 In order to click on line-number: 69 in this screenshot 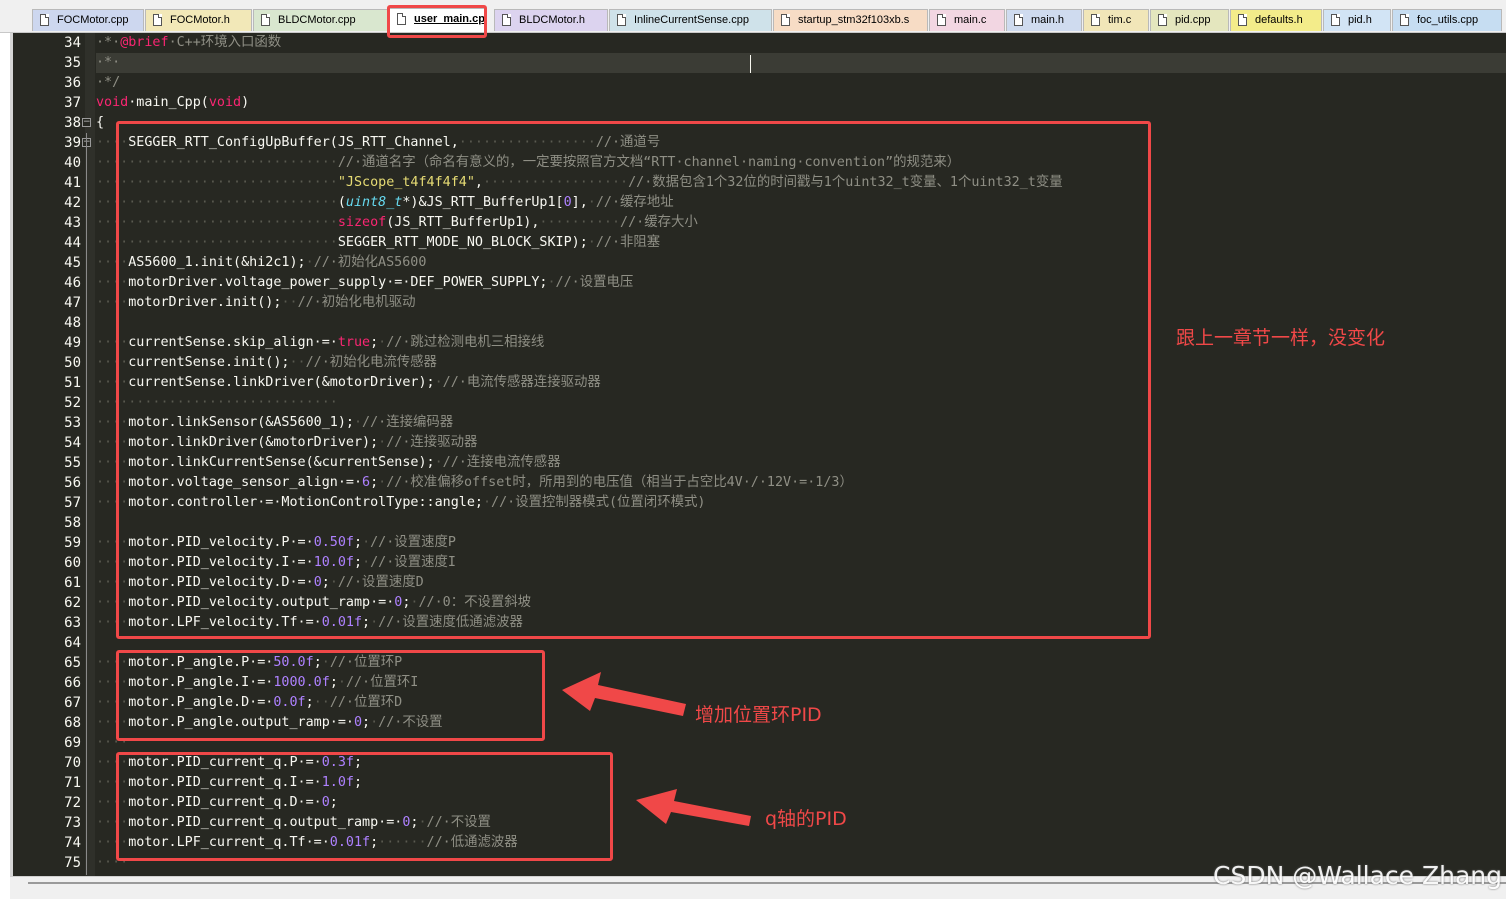, I will do `click(72, 743)`.